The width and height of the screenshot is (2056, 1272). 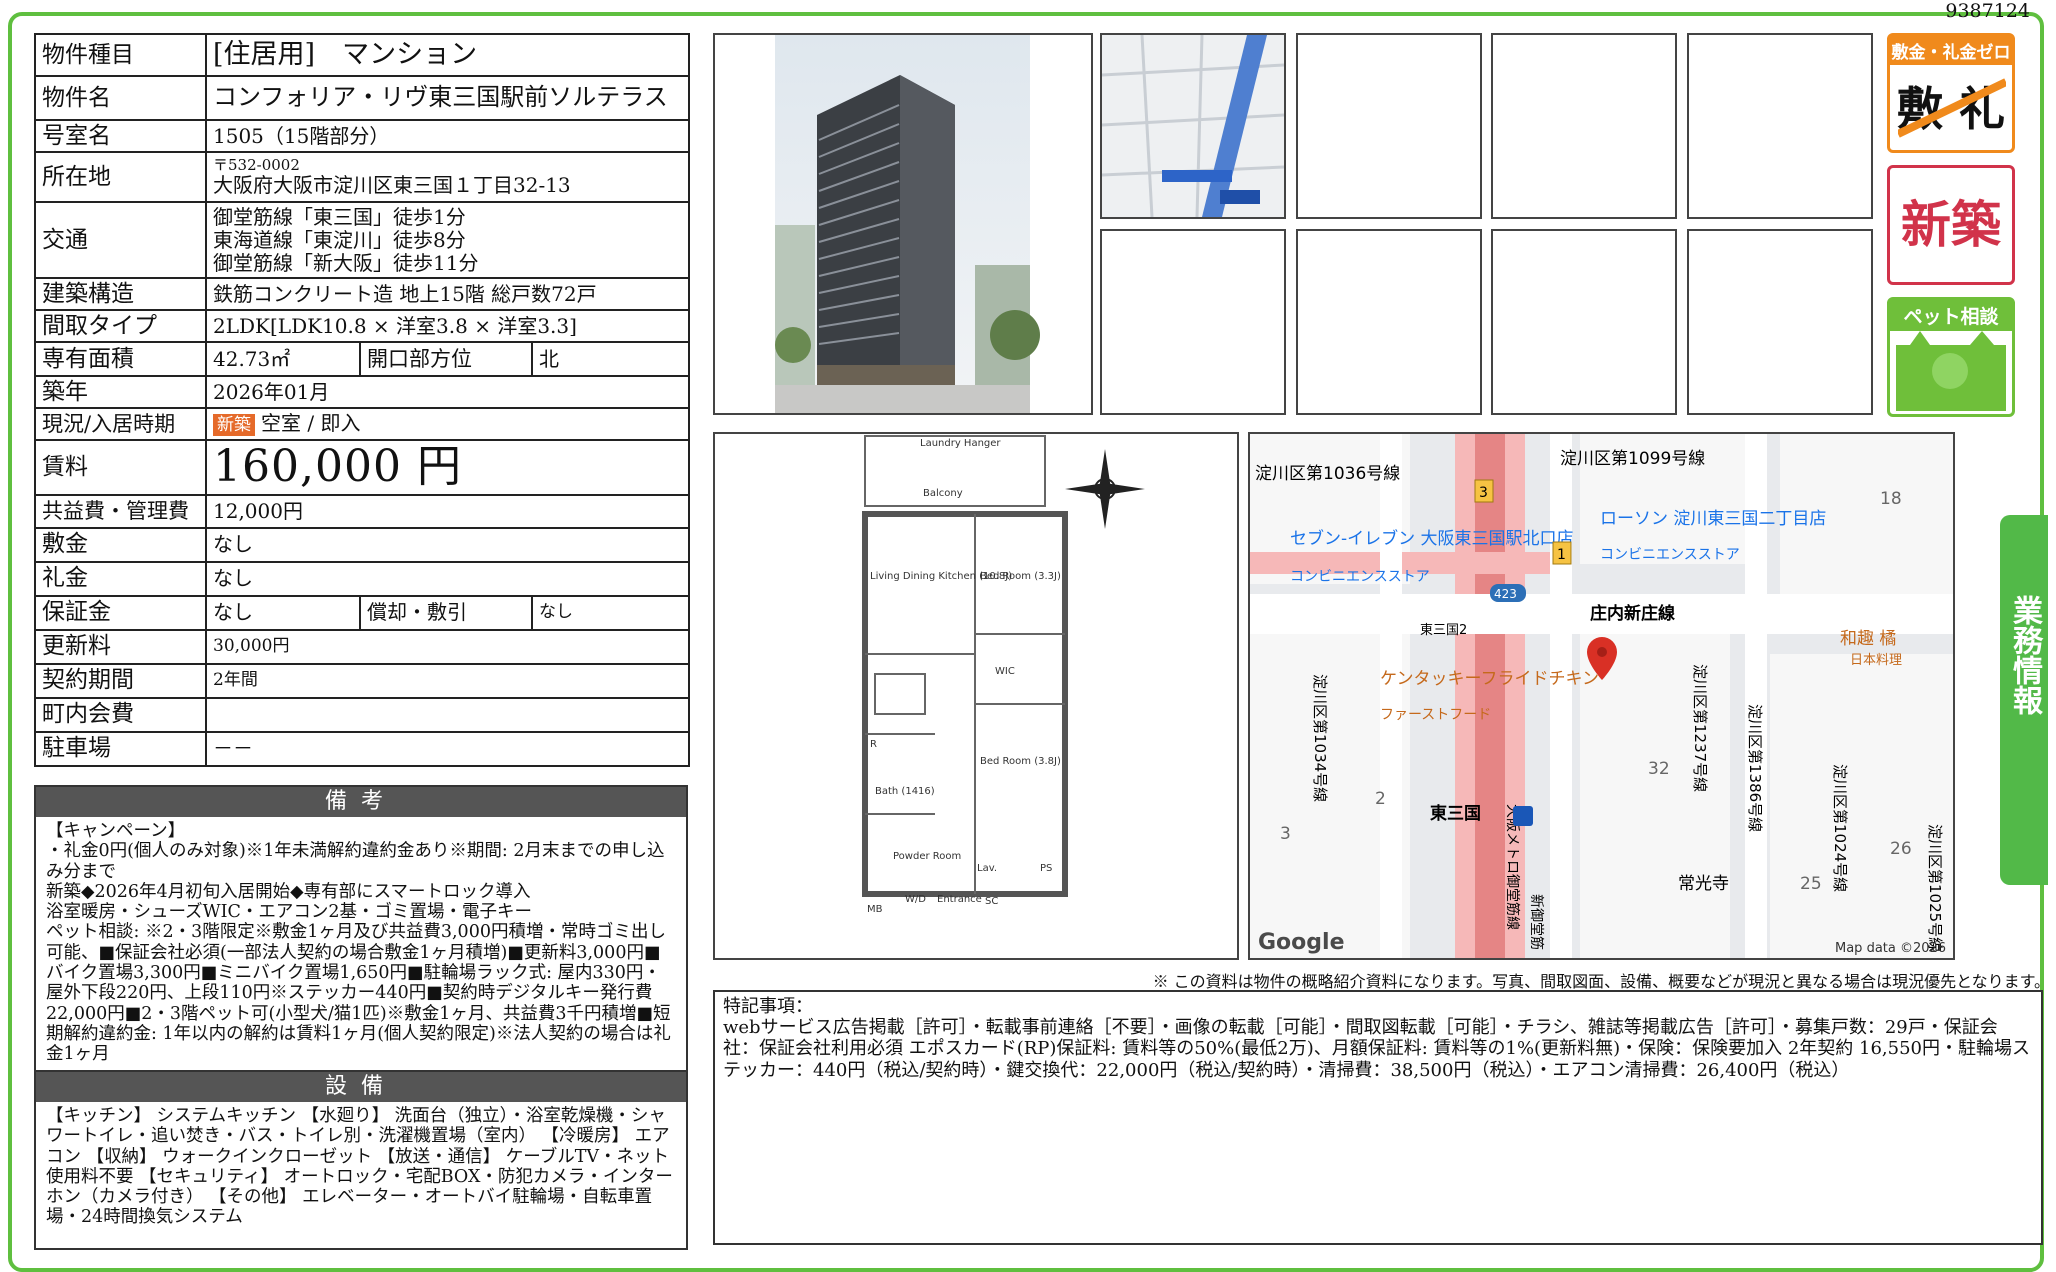 I want to click on map-joko-ji: 常光寺, so click(x=1703, y=884).